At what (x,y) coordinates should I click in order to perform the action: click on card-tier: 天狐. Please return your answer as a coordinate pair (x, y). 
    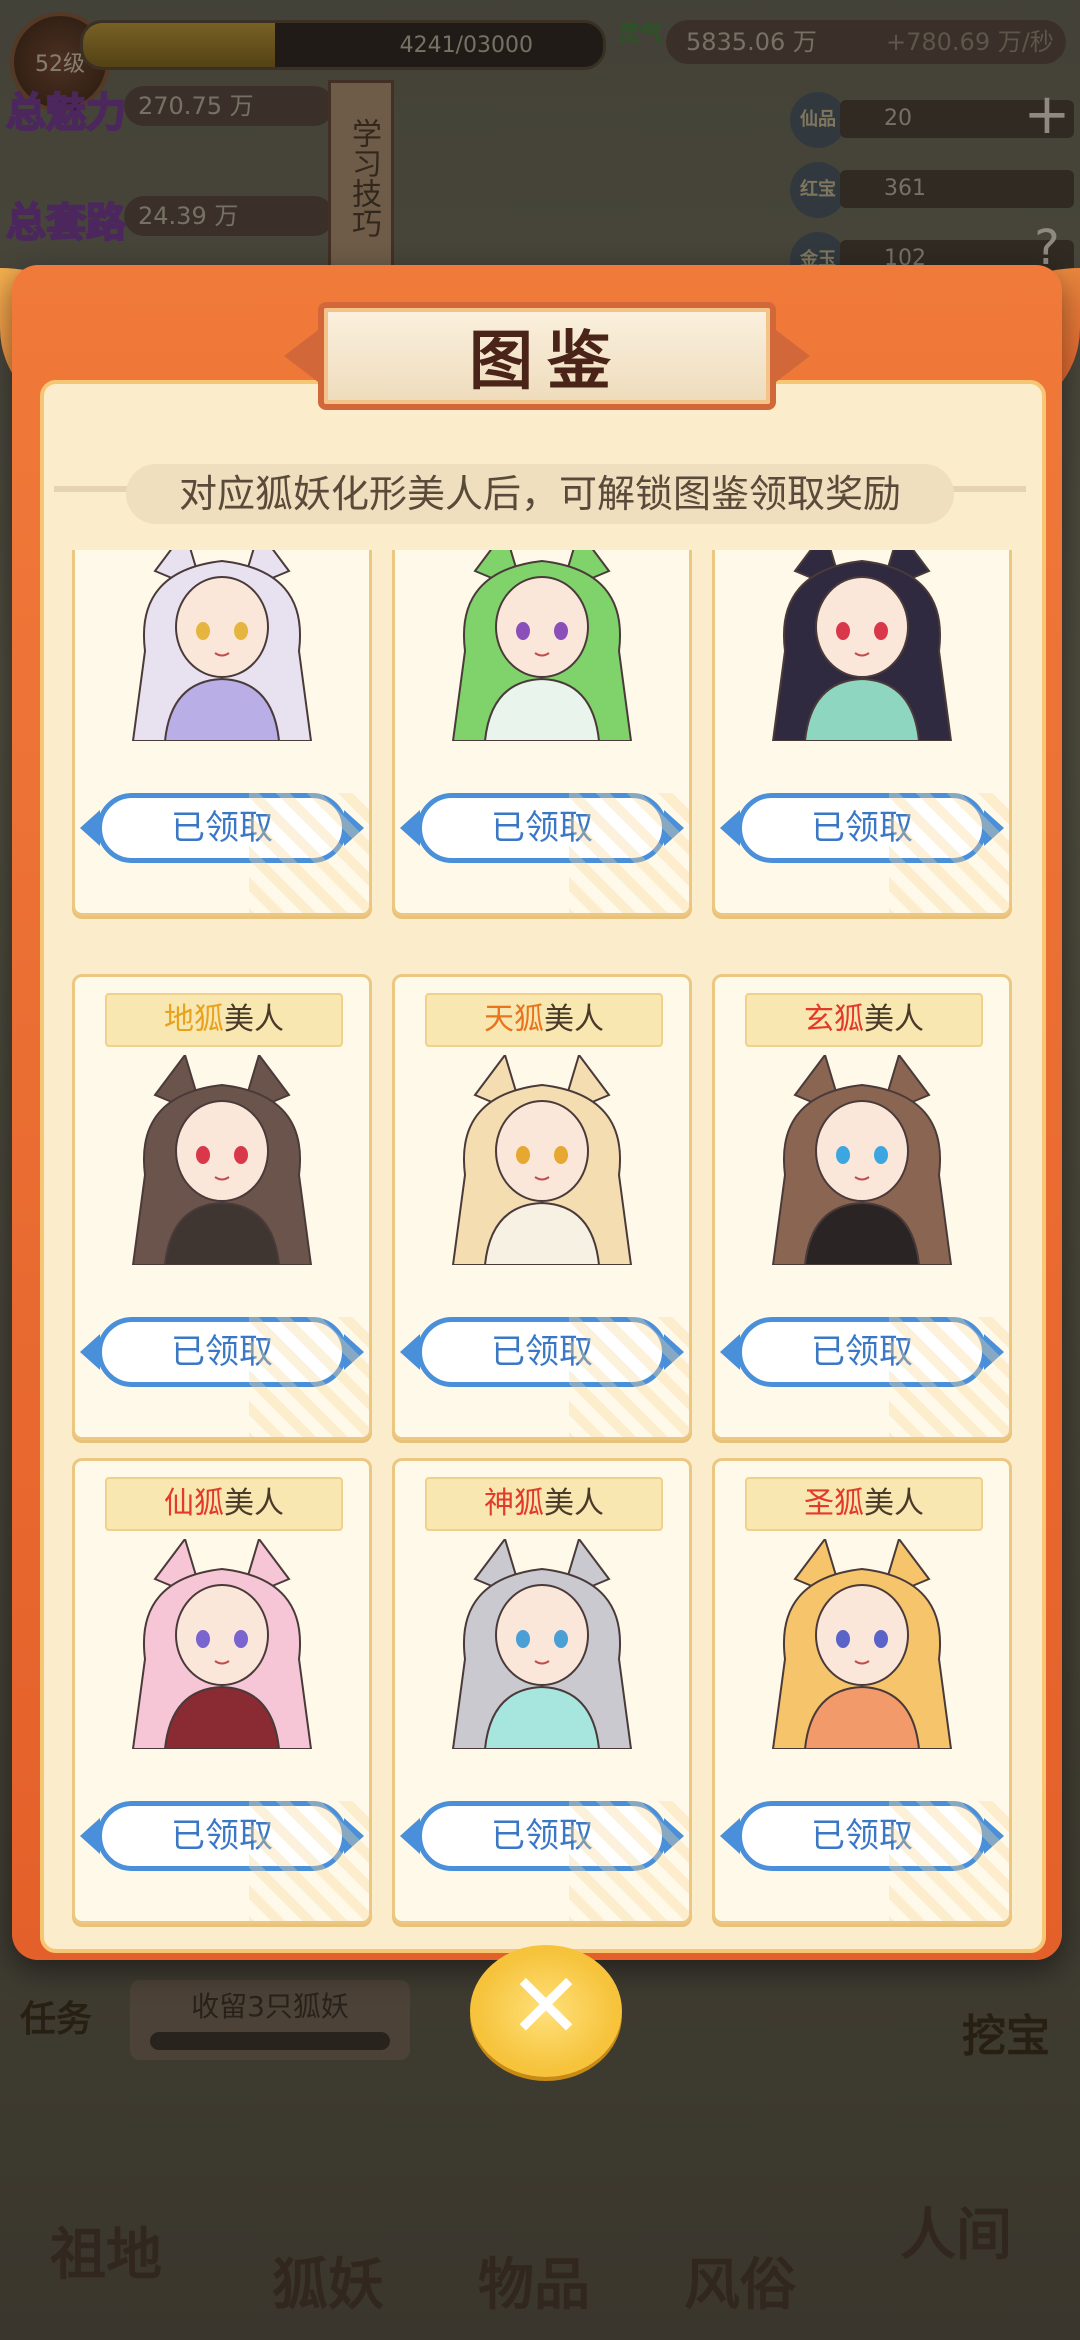
    Looking at the image, I should click on (514, 1019).